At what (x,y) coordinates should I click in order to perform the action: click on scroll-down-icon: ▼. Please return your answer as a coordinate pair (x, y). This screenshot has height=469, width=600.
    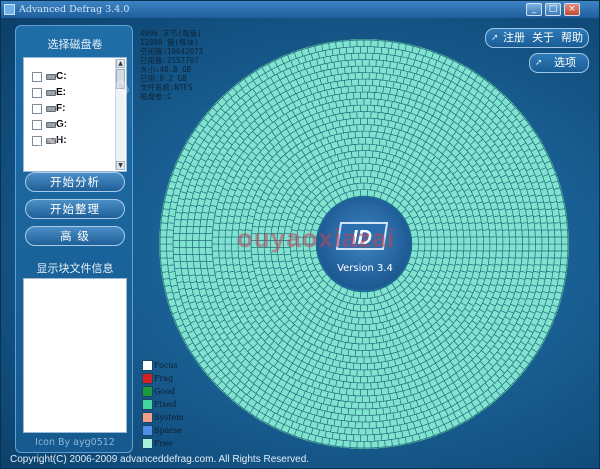
    Looking at the image, I should click on (120, 165).